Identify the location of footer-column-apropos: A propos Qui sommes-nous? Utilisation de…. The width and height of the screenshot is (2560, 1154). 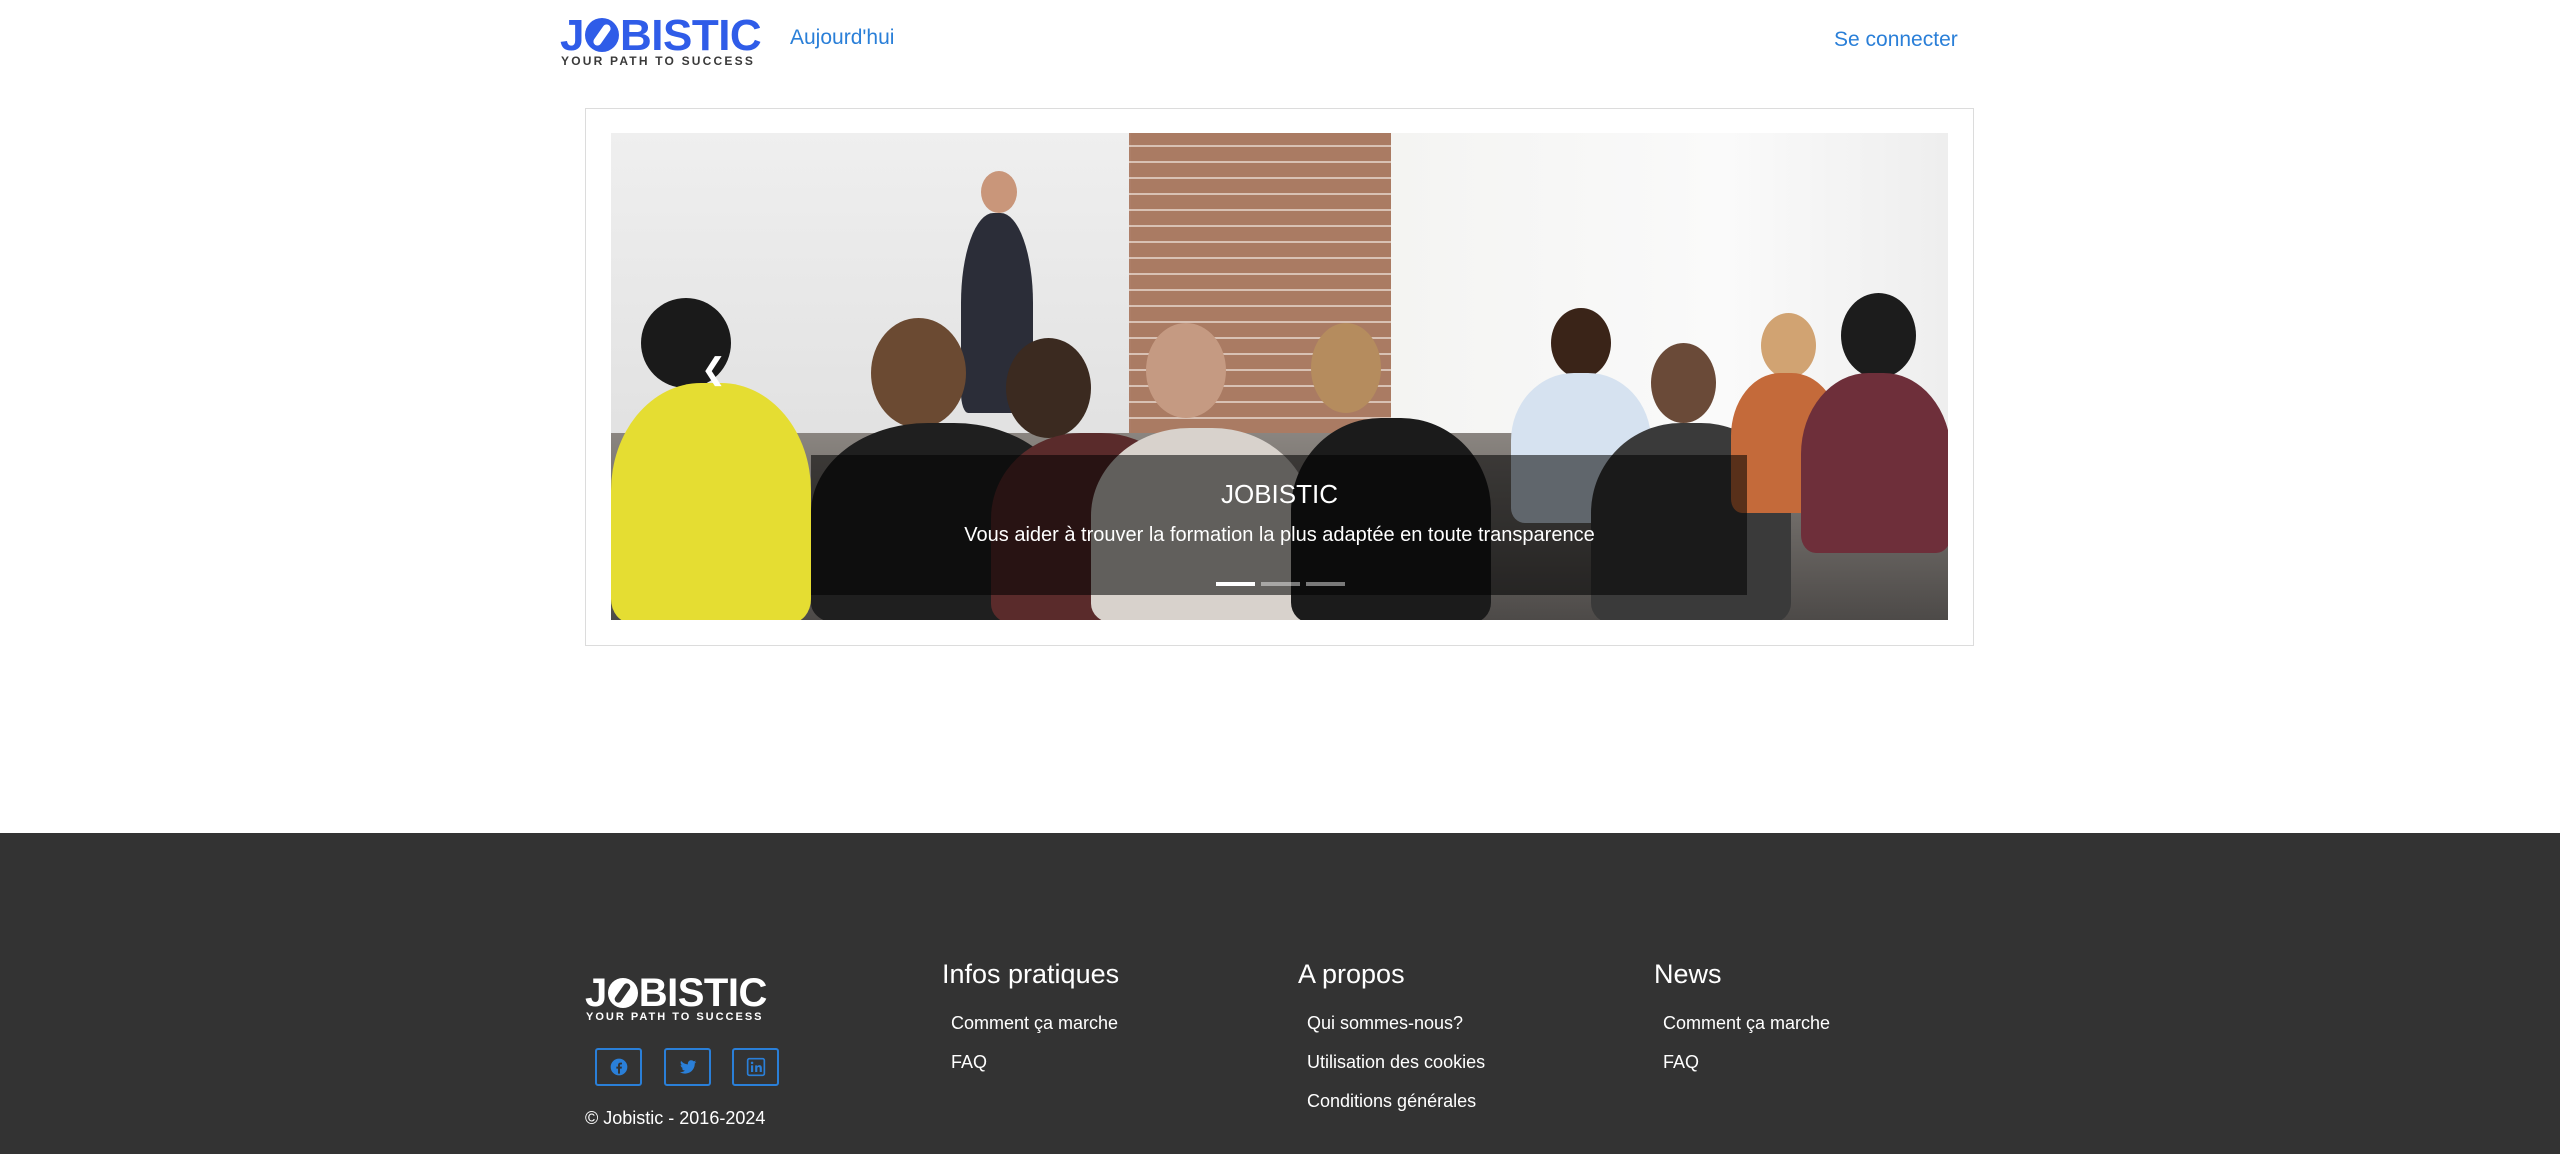
(1391, 1040).